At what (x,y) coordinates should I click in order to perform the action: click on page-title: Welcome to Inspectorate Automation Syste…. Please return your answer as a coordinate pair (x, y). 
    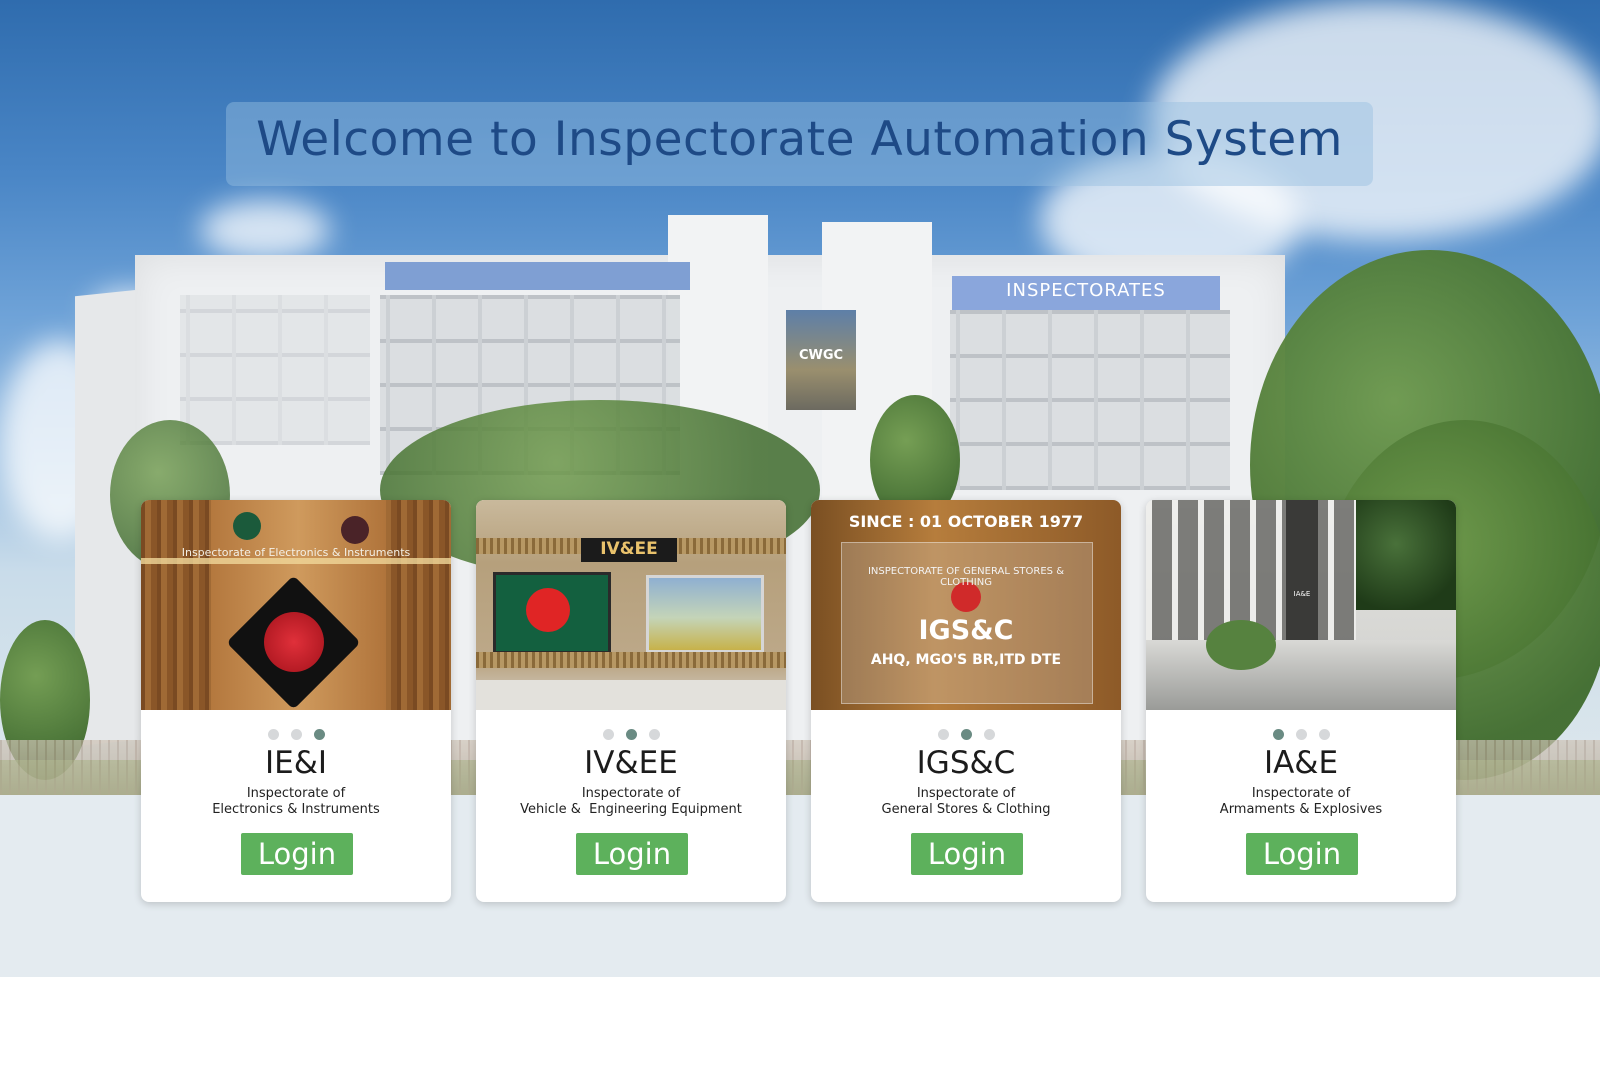
    Looking at the image, I should click on (799, 139).